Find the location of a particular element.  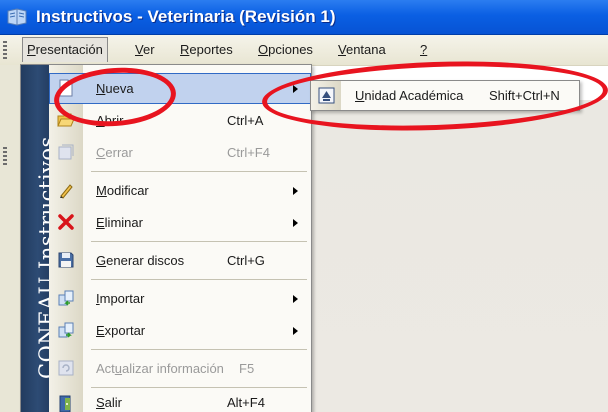

menu-item-eliminar: Eliminar is located at coordinates (180, 222).